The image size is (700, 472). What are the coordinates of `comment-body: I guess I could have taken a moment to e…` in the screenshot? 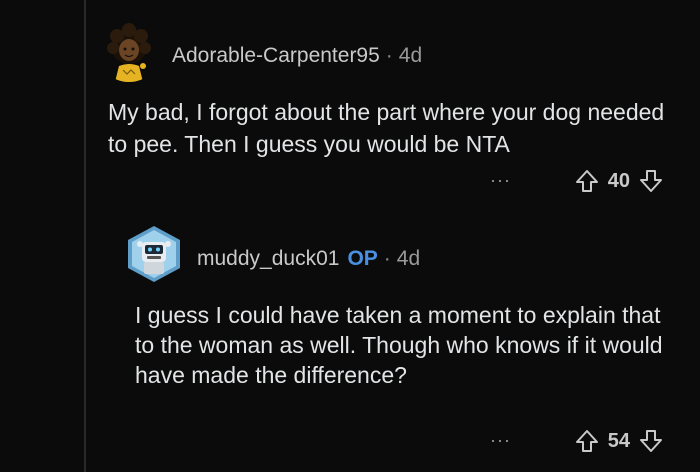 It's located at (399, 345).